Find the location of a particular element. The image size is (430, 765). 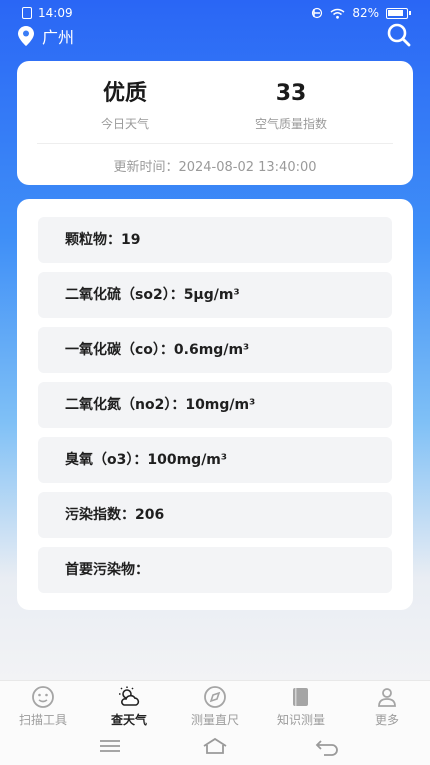

tab-ruler: 测量直尺 is located at coordinates (215, 706).